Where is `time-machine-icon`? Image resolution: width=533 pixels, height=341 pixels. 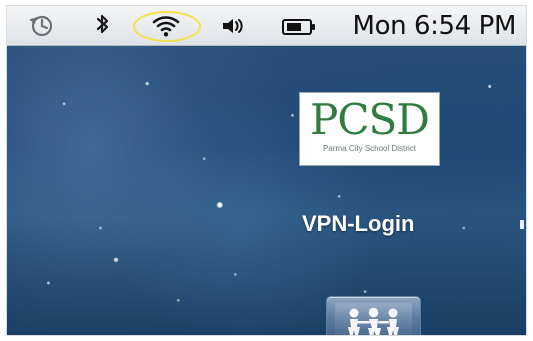
time-machine-icon is located at coordinates (42, 26).